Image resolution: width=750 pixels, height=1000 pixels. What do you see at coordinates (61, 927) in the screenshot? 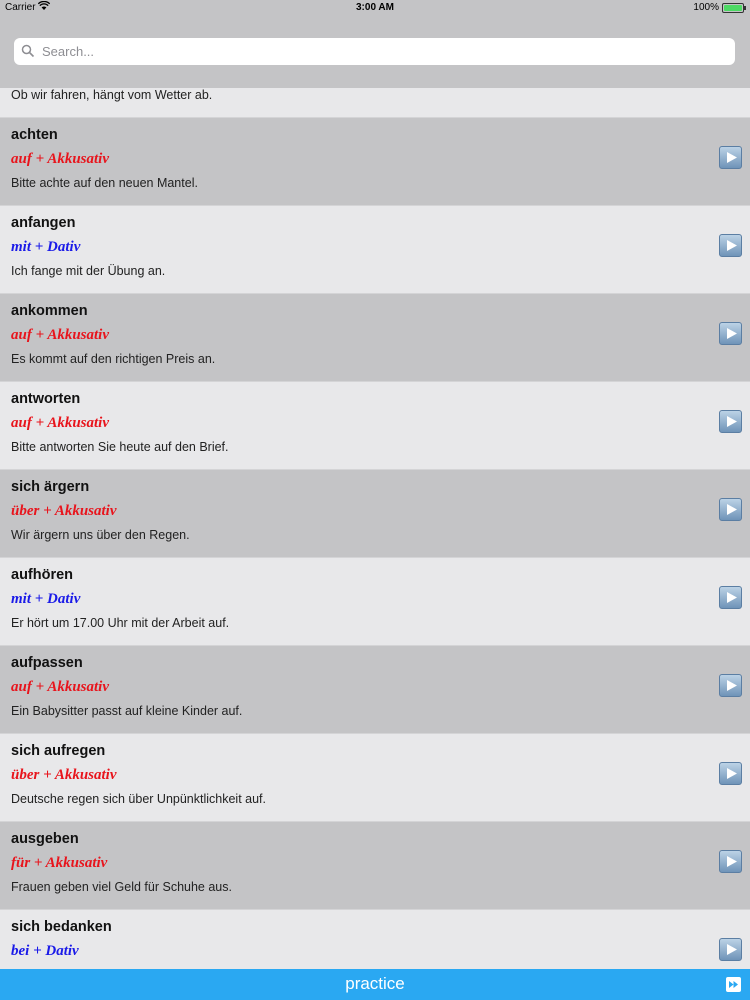
I see `verb-label: sich bedanken` at bounding box center [61, 927].